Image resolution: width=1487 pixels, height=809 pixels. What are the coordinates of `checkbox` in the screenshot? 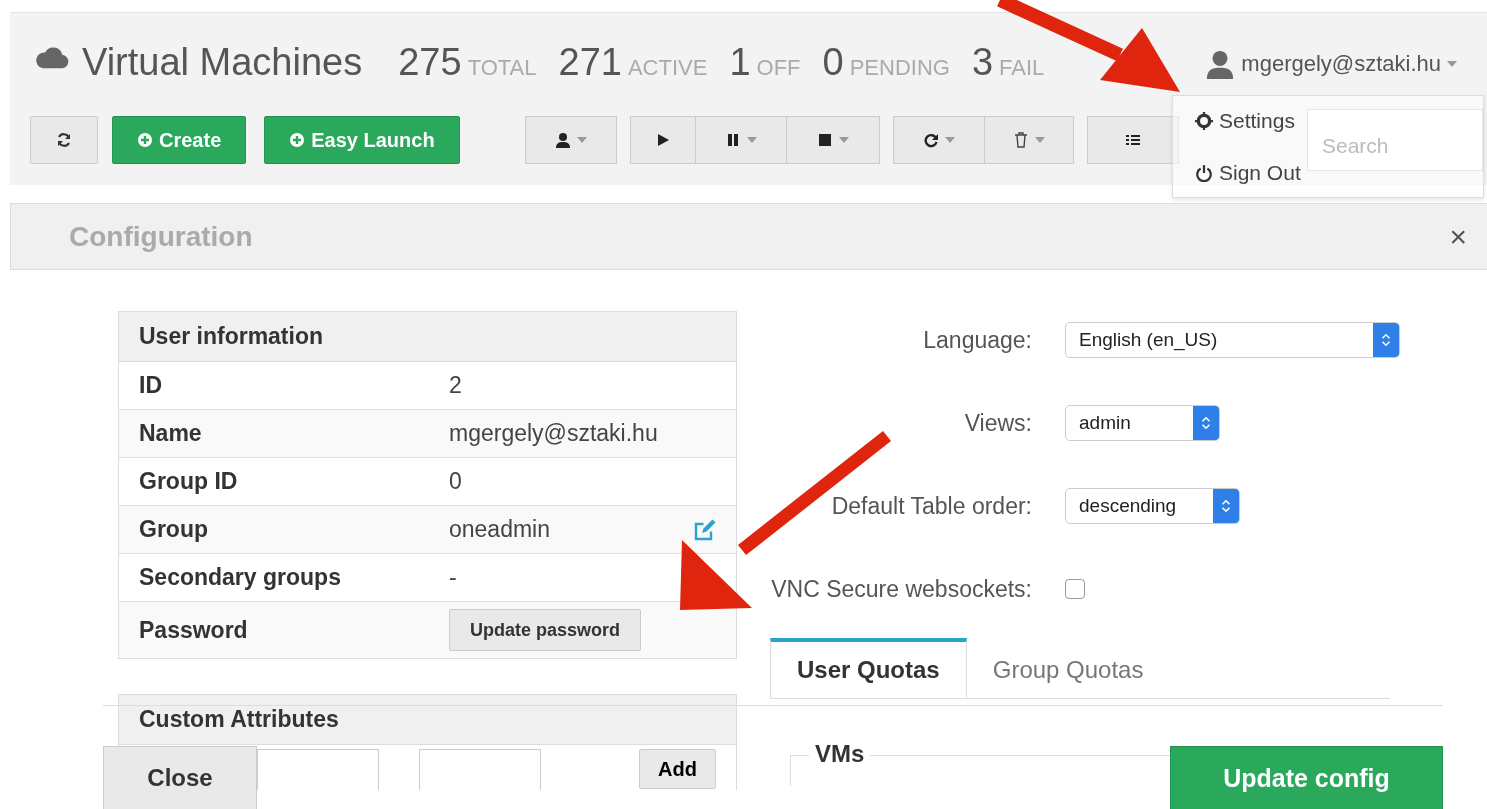 It's located at (1075, 589).